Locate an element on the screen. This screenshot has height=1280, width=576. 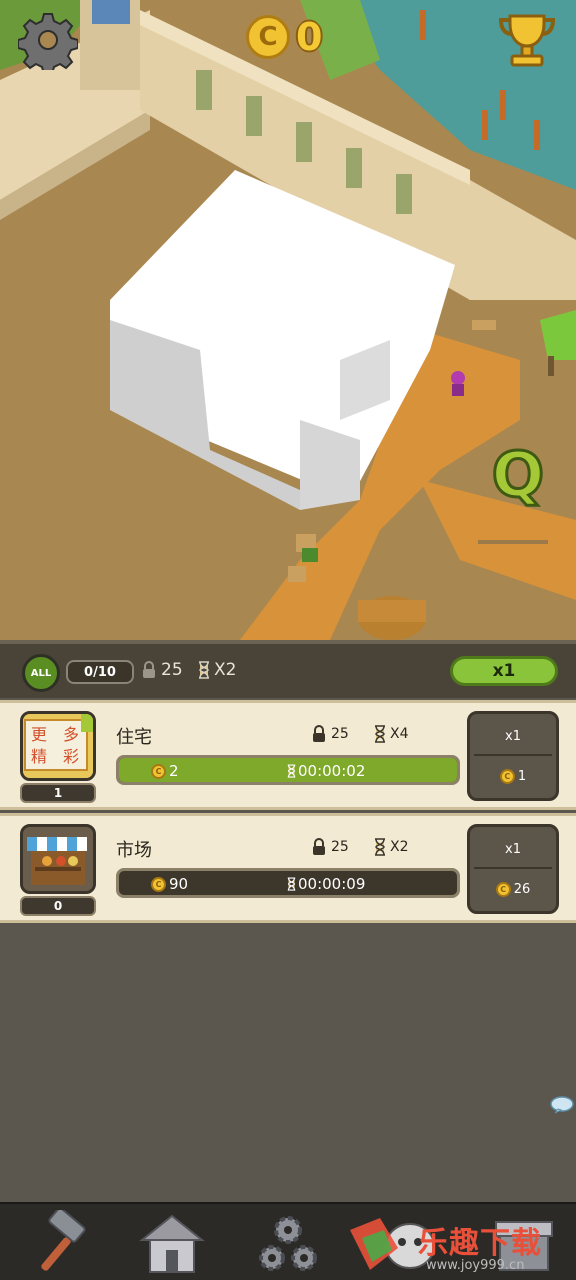
income-display: C 2 is located at coordinates (165, 771).